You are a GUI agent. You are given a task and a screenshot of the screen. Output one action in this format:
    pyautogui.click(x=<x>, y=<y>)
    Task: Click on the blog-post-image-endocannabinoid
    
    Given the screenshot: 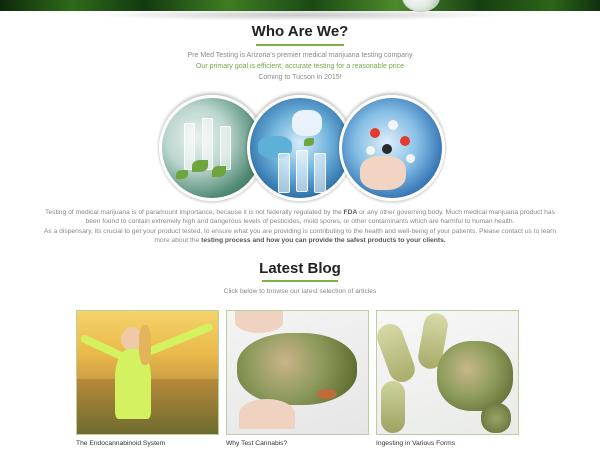 What is the action you would take?
    pyautogui.click(x=147, y=372)
    